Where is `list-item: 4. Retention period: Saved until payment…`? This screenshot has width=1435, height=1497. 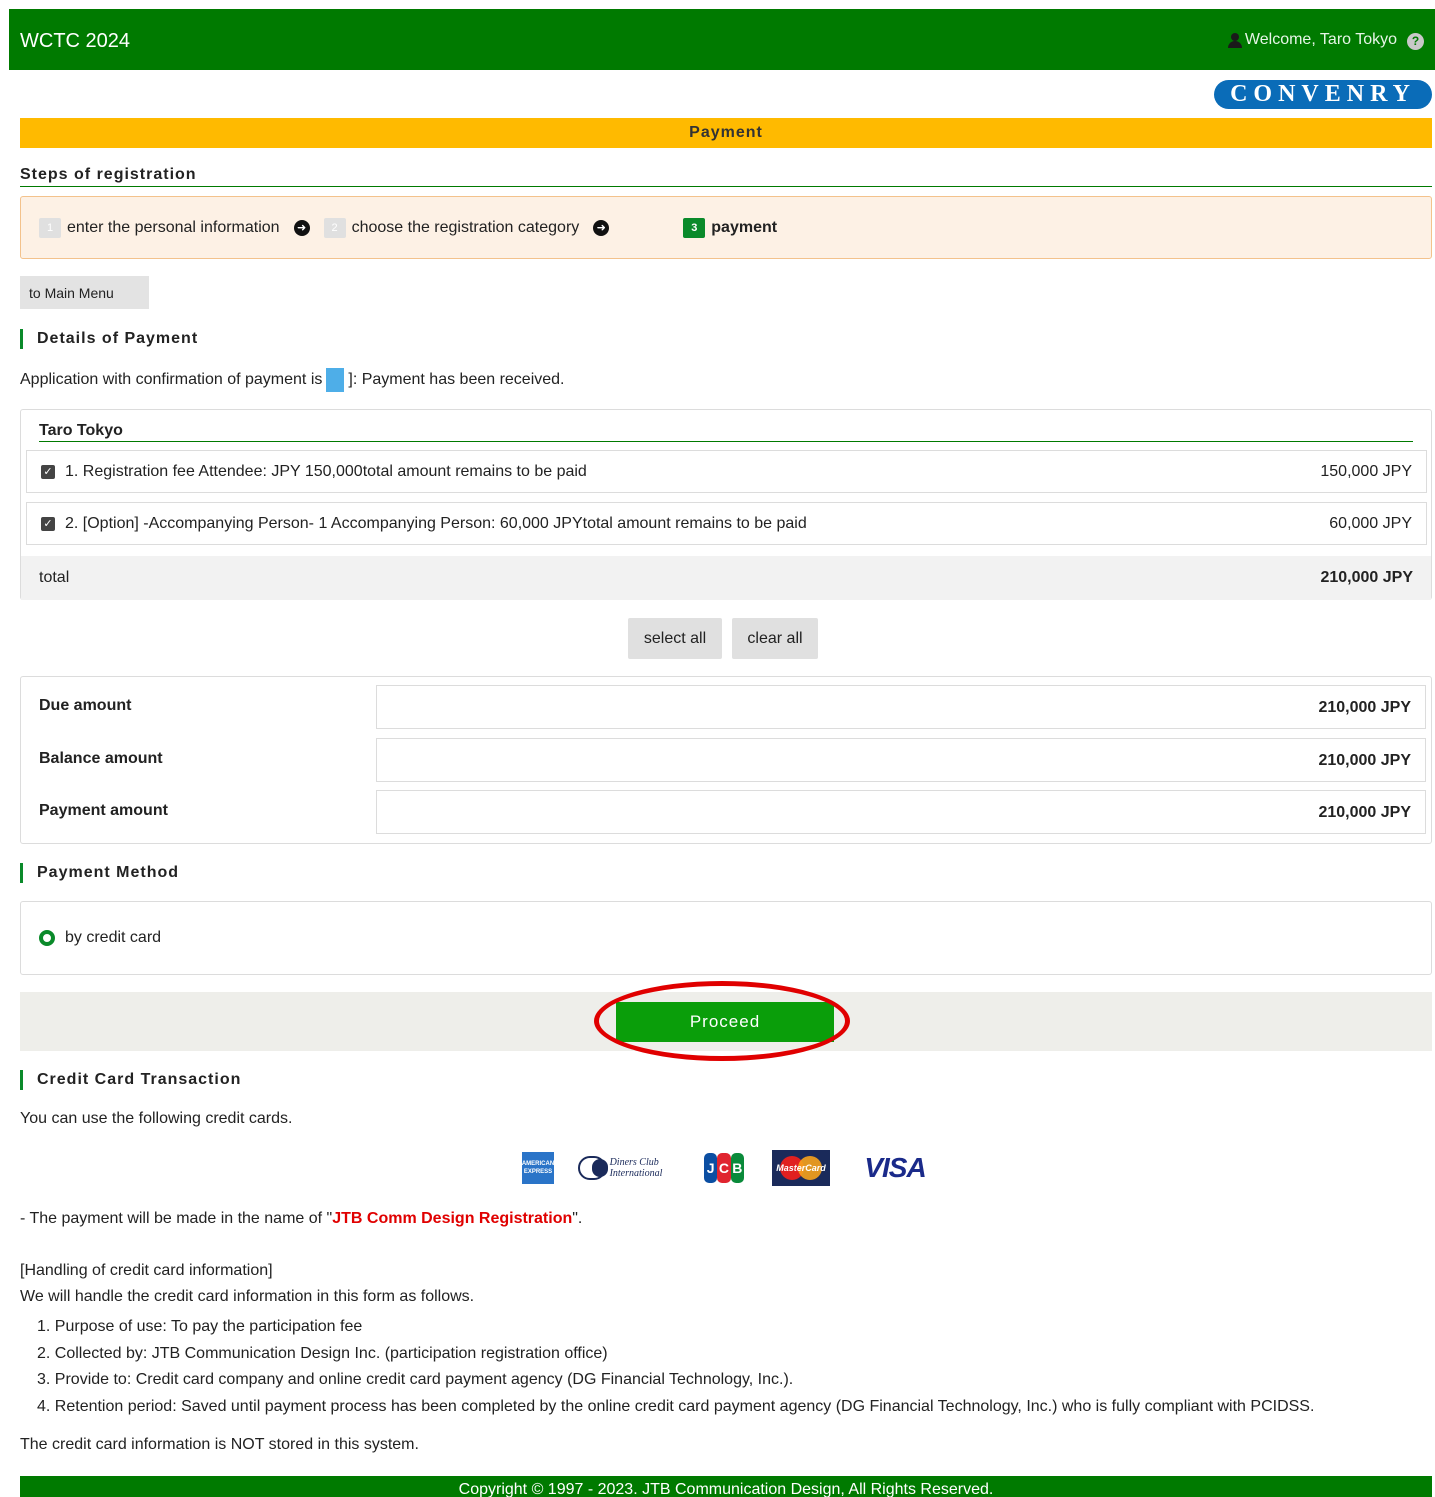
list-item: 4. Retention period: Saved until payment… is located at coordinates (676, 1406).